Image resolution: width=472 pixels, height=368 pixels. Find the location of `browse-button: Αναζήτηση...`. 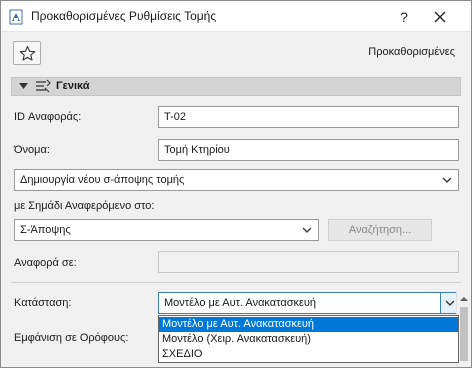

browse-button: Αναζήτηση... is located at coordinates (380, 230).